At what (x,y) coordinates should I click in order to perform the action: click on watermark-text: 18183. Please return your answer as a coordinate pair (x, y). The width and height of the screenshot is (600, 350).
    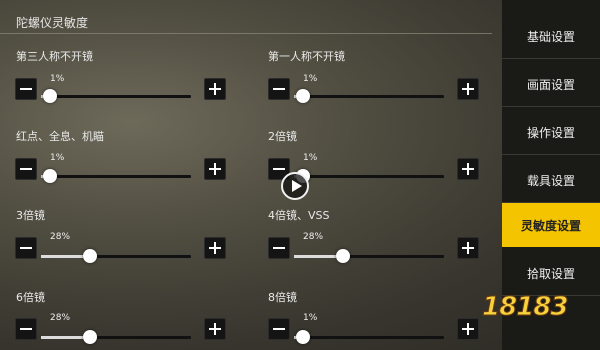
    Looking at the image, I should click on (524, 307).